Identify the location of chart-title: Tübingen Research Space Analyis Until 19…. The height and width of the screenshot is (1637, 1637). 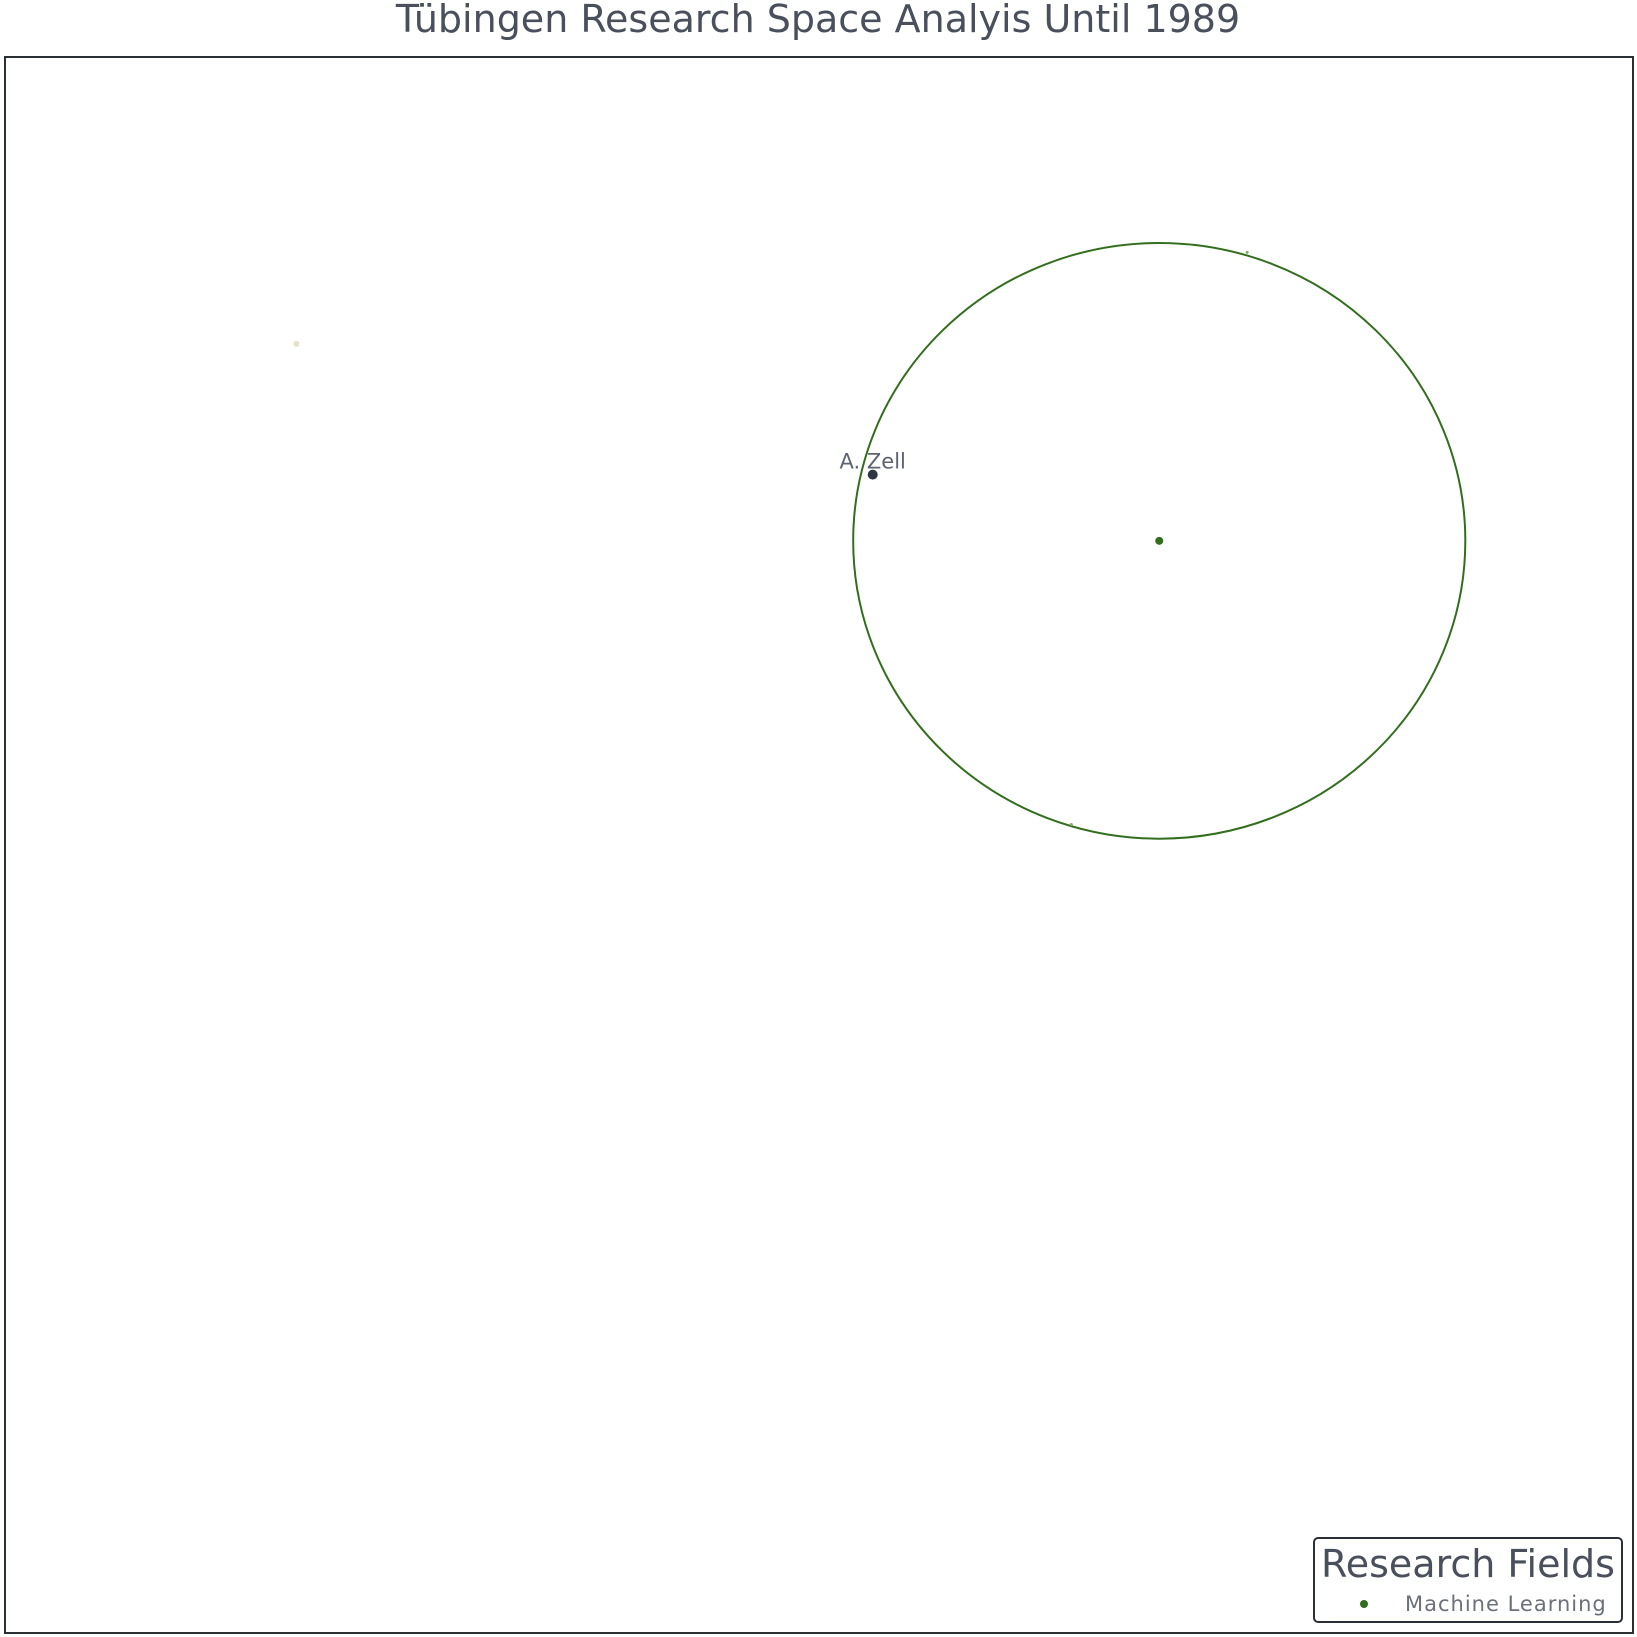
(817, 20).